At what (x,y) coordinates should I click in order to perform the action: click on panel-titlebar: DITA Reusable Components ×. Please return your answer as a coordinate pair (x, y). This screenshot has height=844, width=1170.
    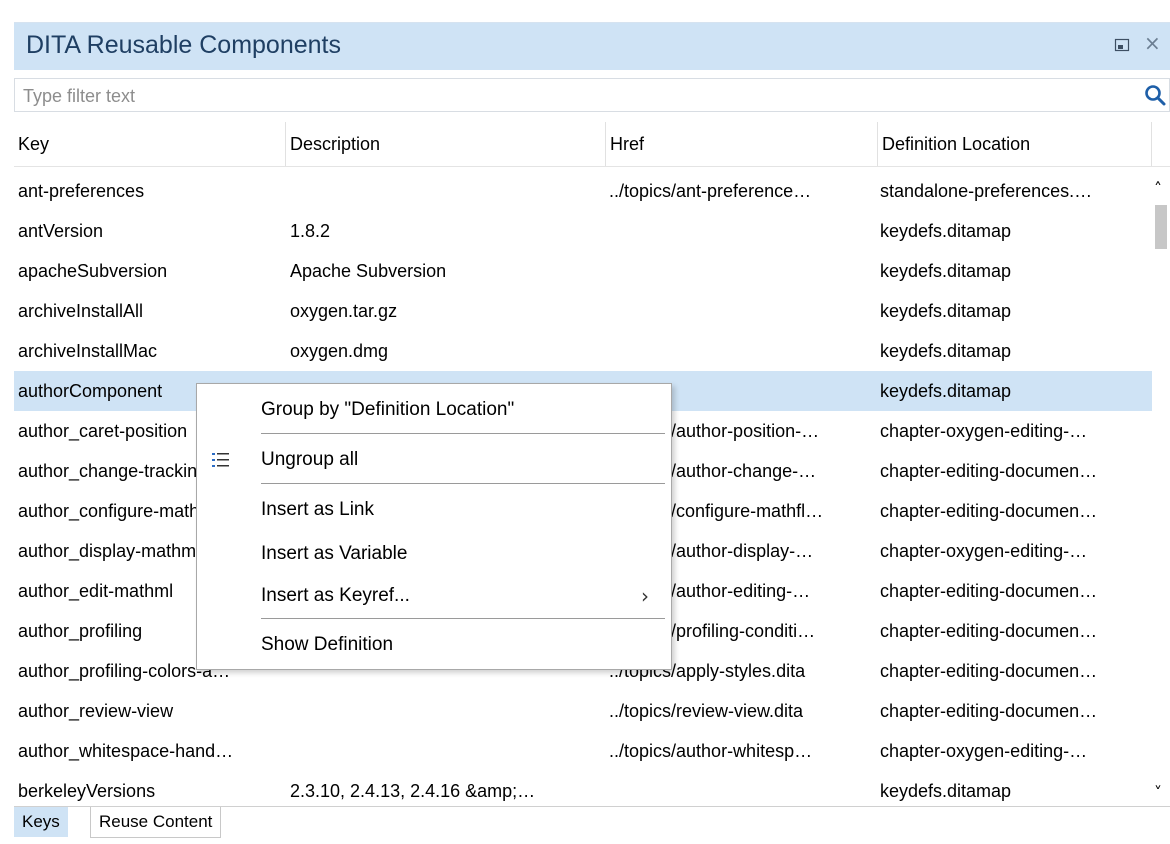
    Looking at the image, I should click on (592, 46).